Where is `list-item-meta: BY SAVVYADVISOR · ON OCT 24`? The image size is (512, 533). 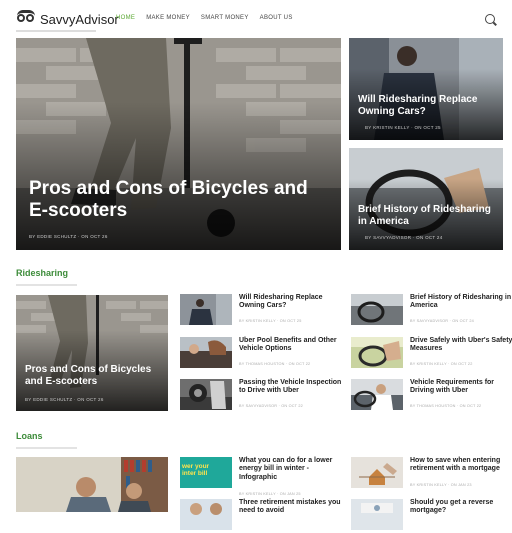 list-item-meta: BY SAVVYADVISOR · ON OCT 24 is located at coordinates (442, 321).